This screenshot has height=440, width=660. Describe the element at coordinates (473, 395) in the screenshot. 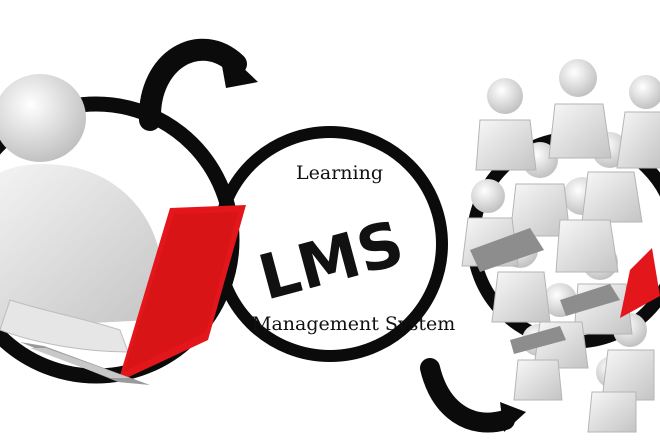

I see `curved-arrow-bottom-icon` at that location.